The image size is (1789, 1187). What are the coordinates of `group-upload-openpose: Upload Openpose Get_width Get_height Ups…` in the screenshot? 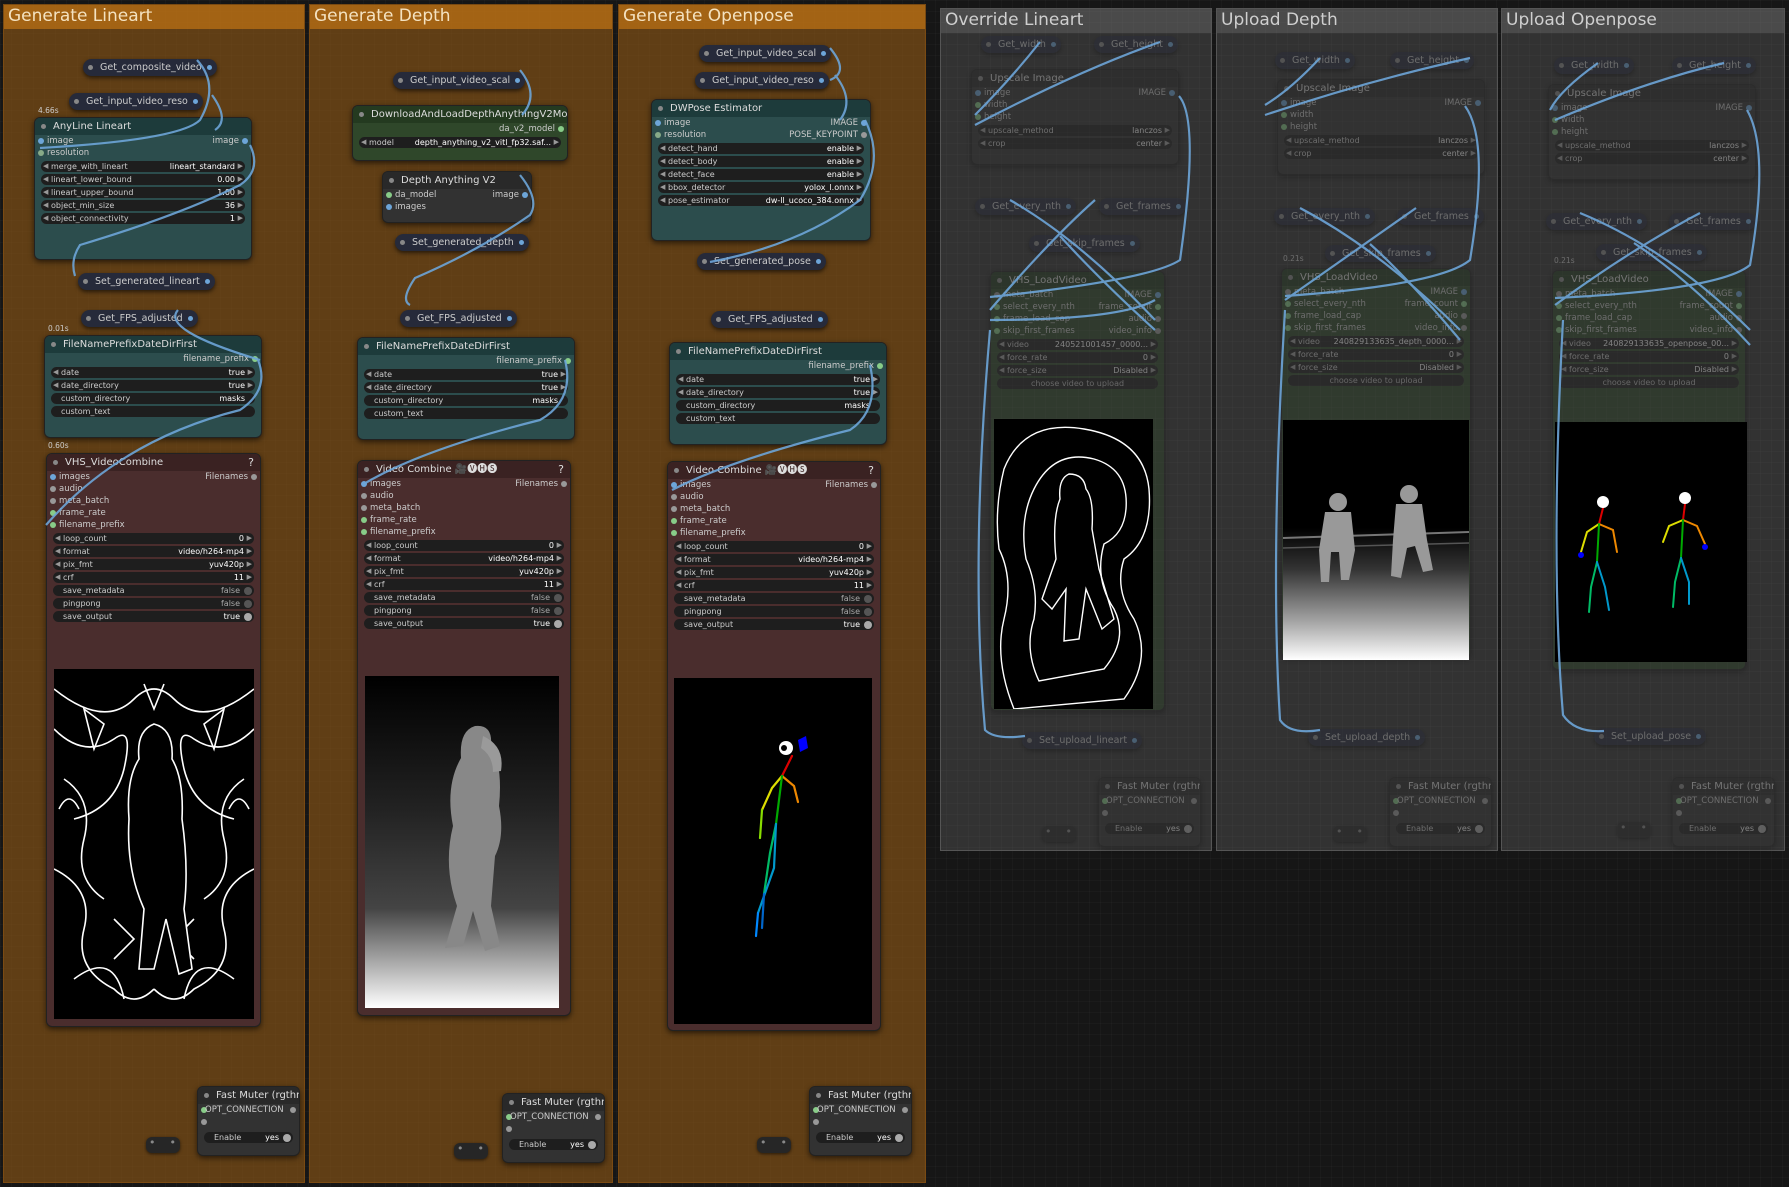 It's located at (1643, 429).